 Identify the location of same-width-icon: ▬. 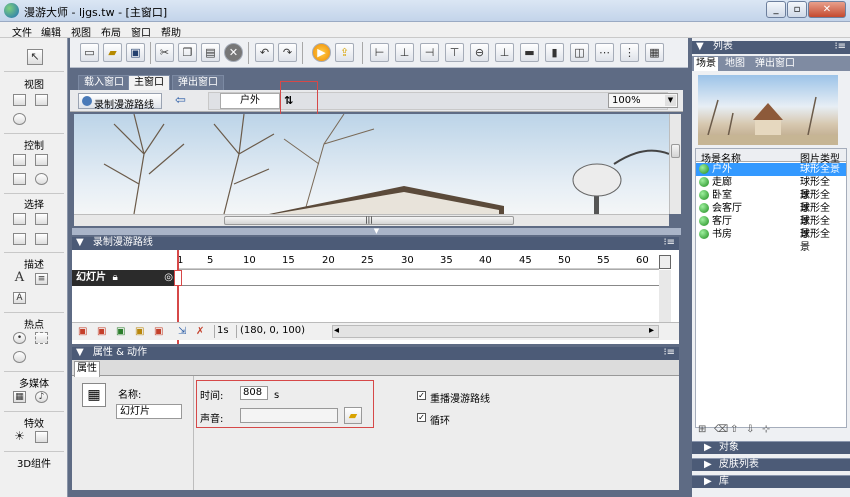
(529, 52).